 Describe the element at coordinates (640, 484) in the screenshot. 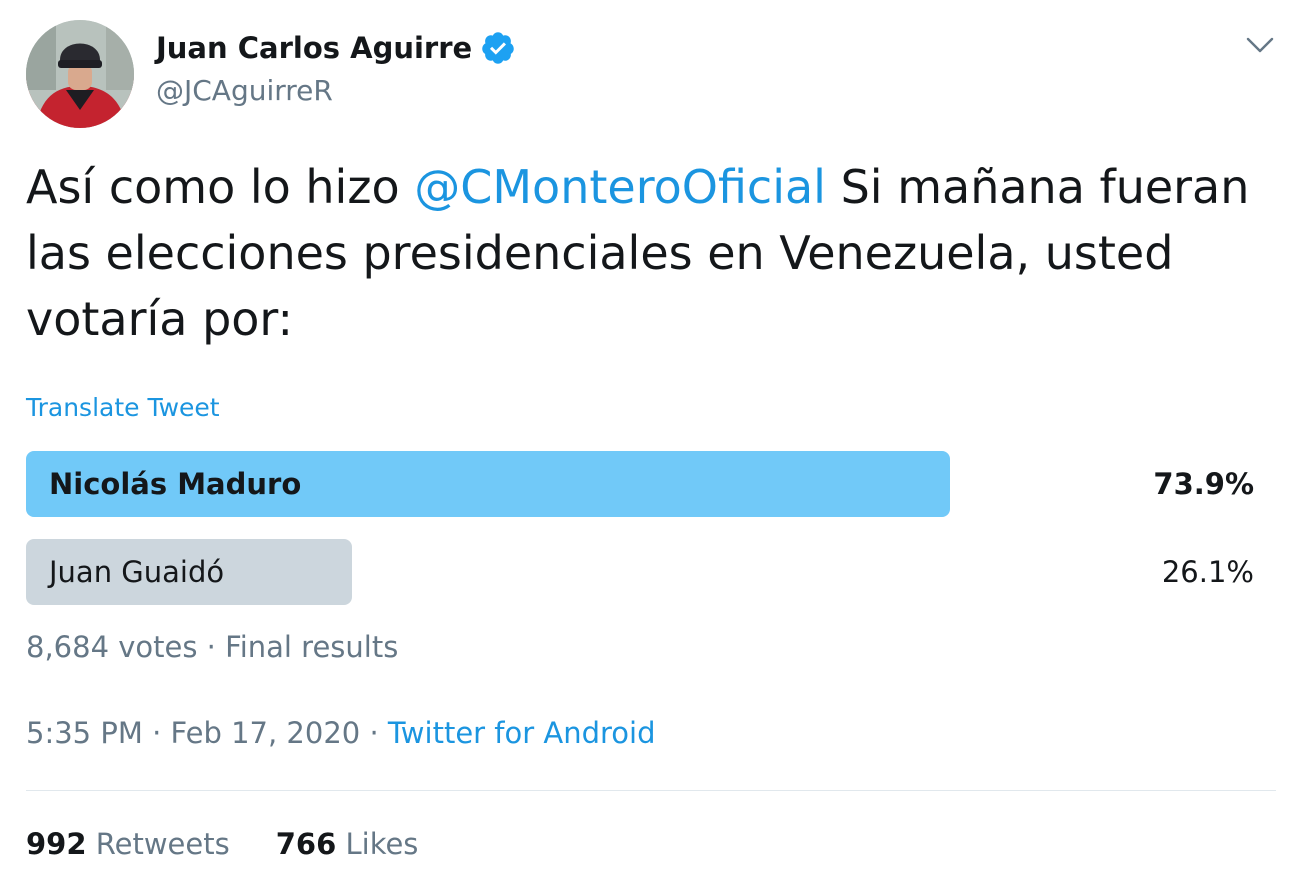

I see `poll-option-row: Nicolás Maduro 73.9%` at that location.